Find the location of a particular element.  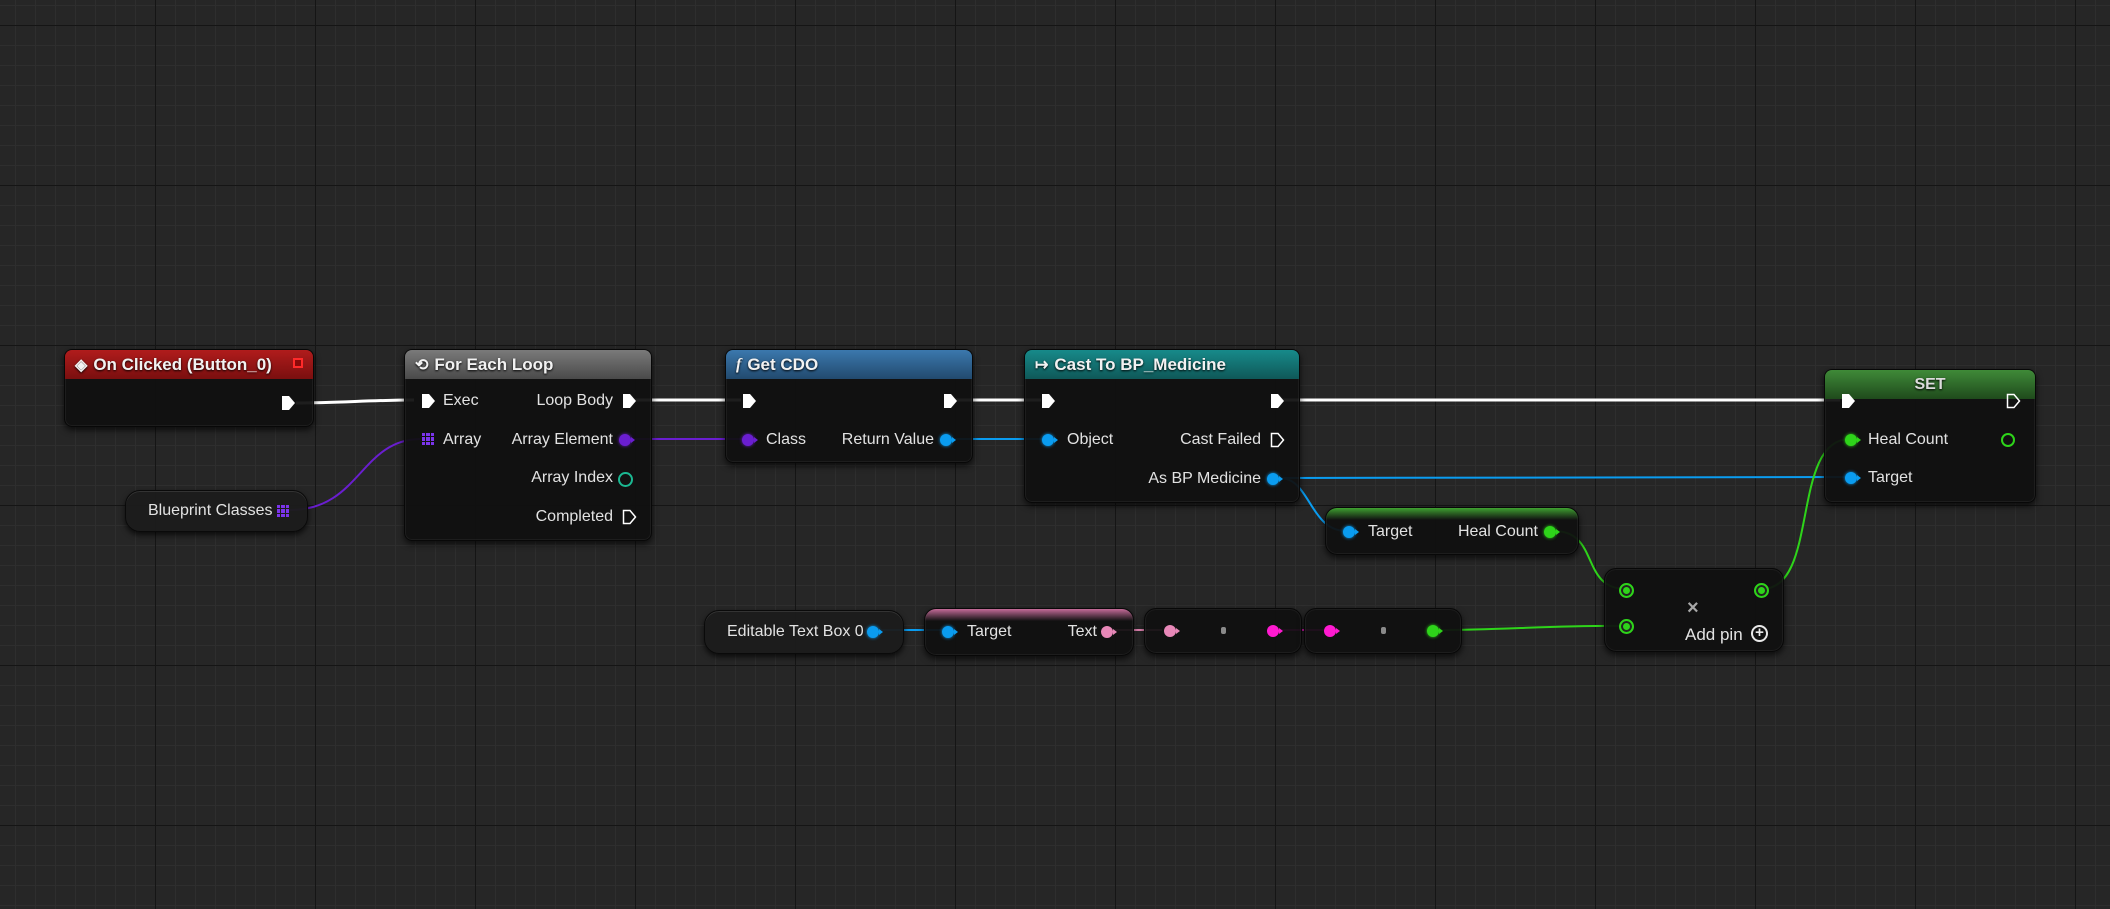

add-b-in-pin is located at coordinates (1626, 626).